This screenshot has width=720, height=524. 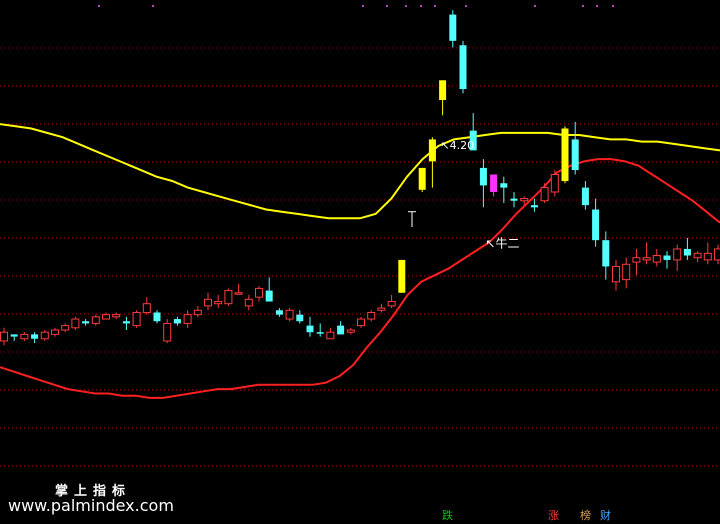 What do you see at coordinates (605, 516) in the screenshot?
I see `badge-finance: 财` at bounding box center [605, 516].